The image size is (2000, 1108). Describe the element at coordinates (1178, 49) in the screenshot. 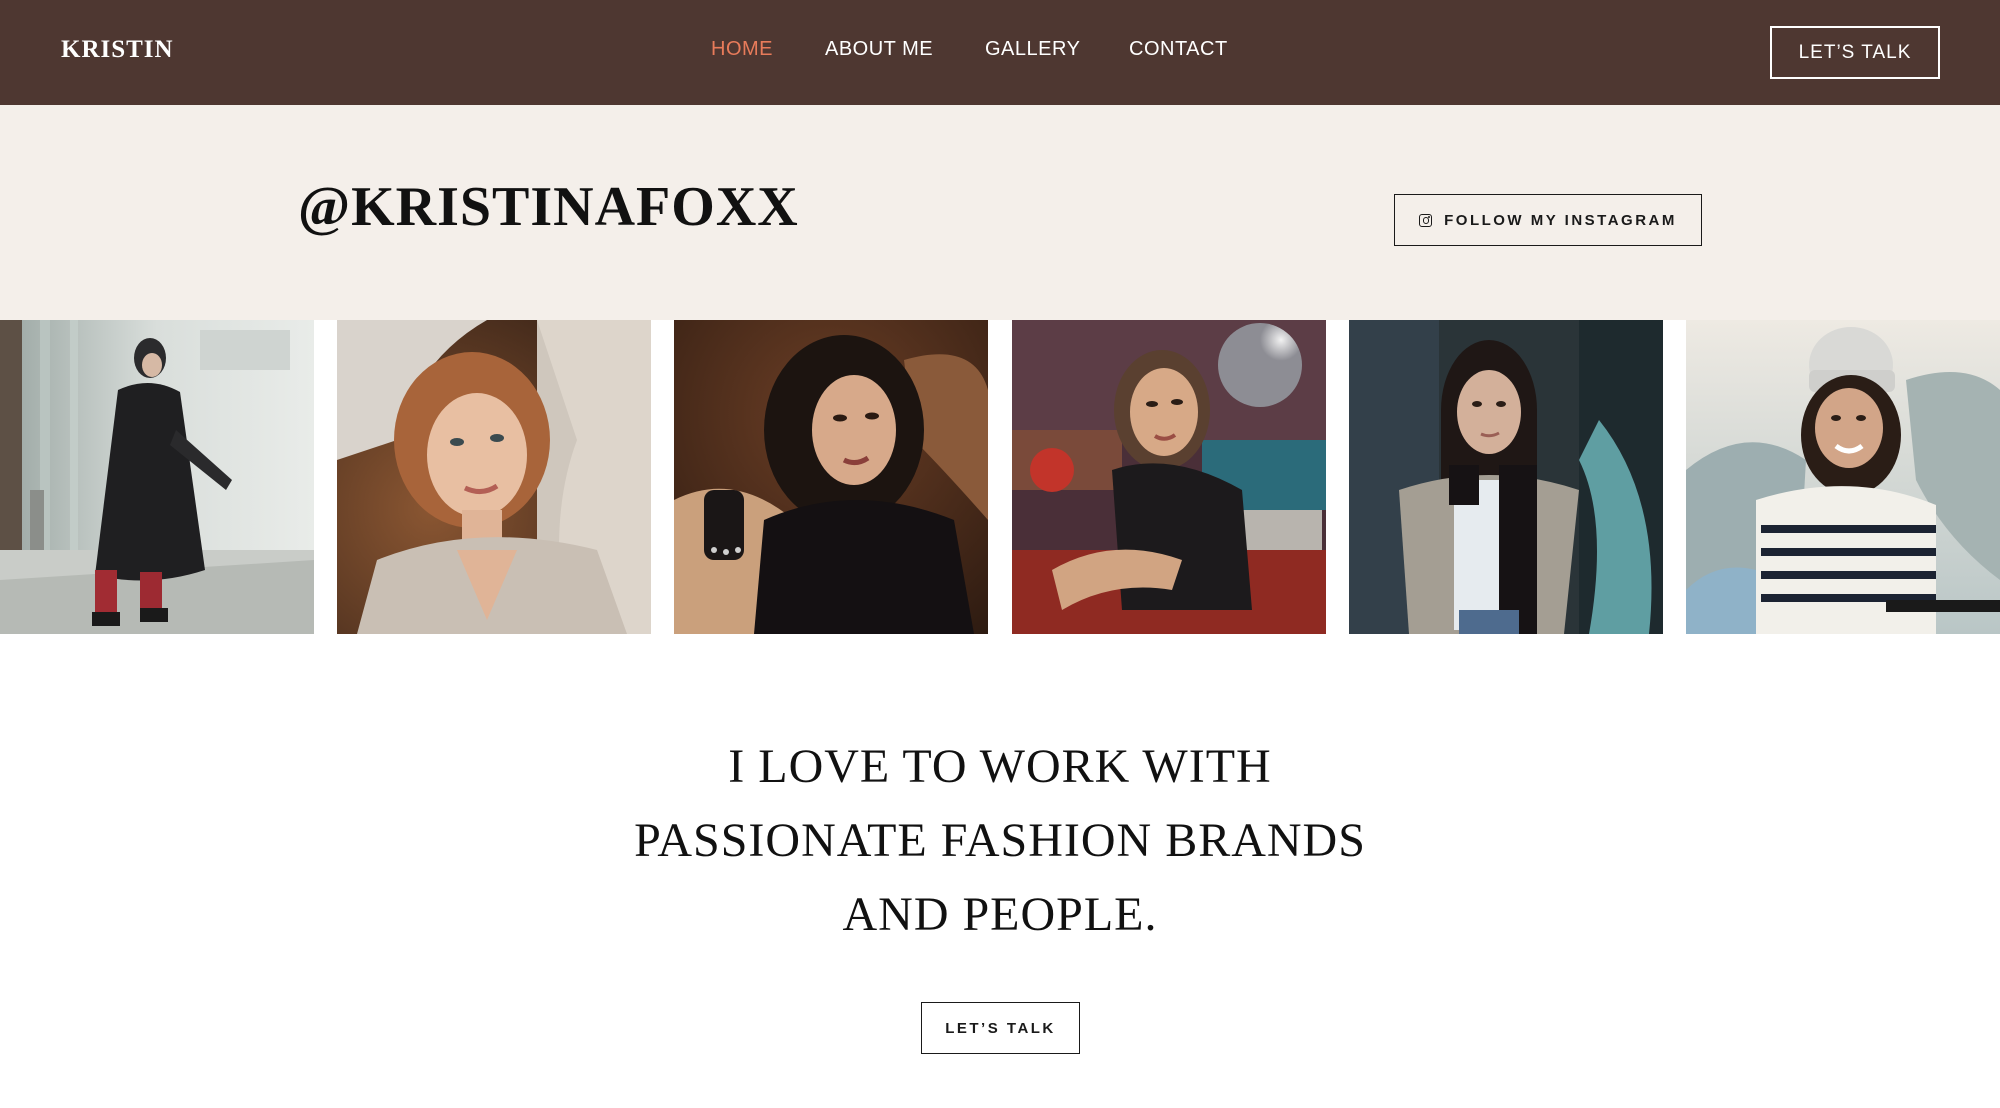

I see `nav-contact-link: CONTACT` at that location.